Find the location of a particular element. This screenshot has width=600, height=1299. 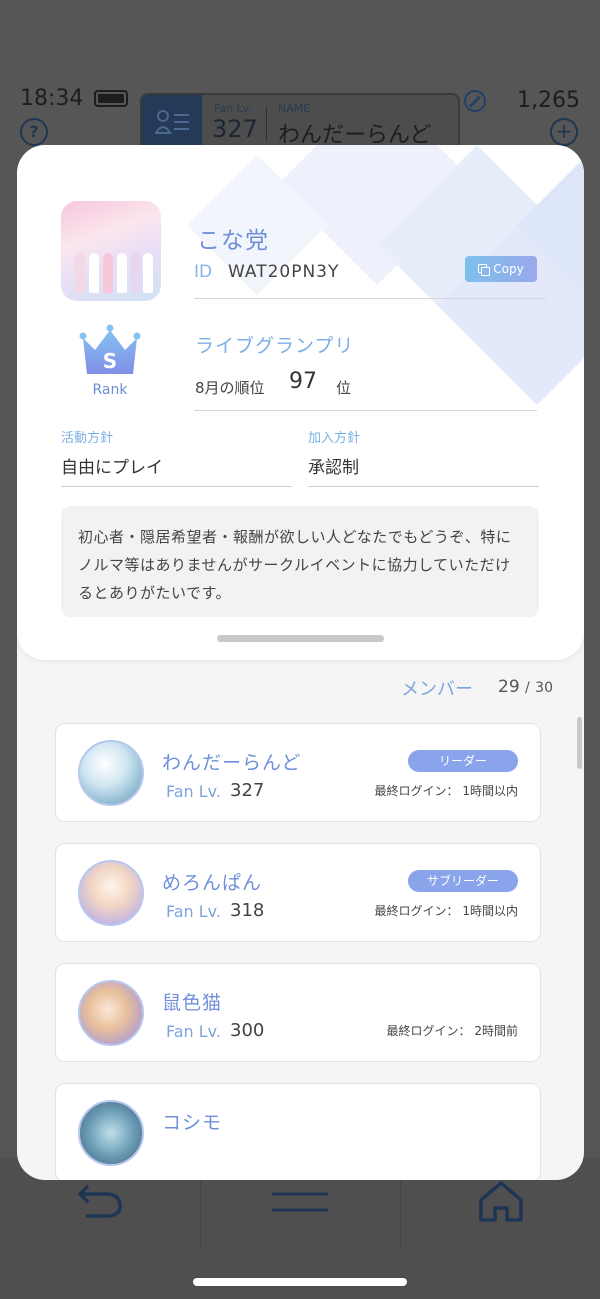

rank-letter: S is located at coordinates (110, 361).